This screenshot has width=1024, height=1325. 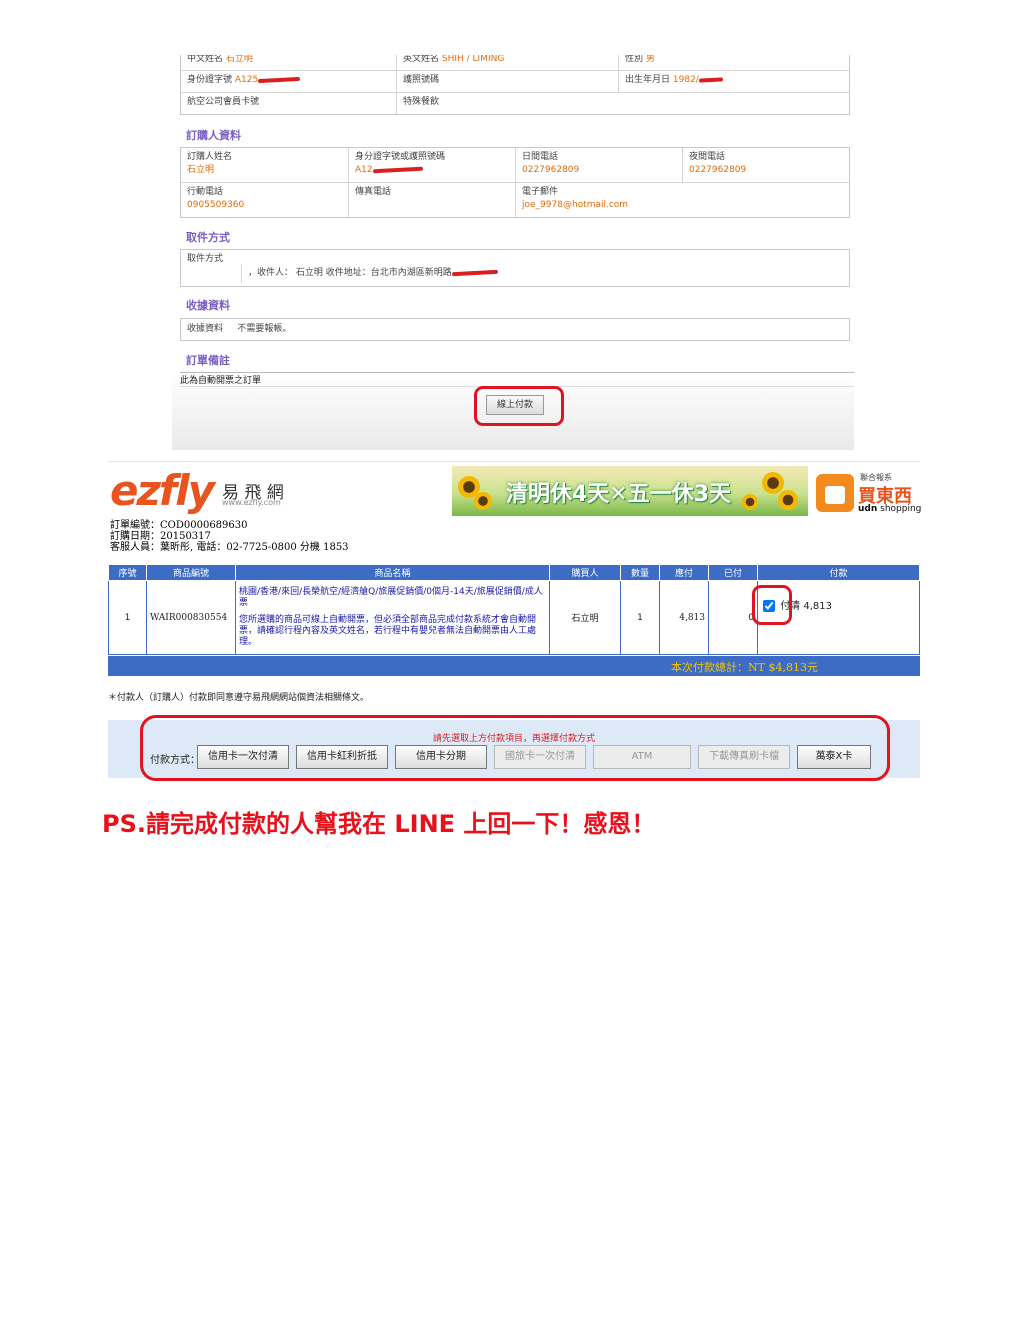 I want to click on row-paid: 0, so click(x=733, y=617).